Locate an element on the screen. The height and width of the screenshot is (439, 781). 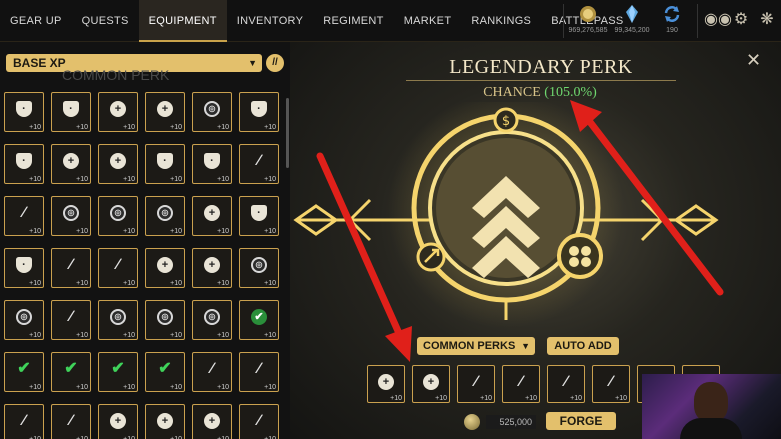
check-icon: ✔ is located at coordinates (24, 368).